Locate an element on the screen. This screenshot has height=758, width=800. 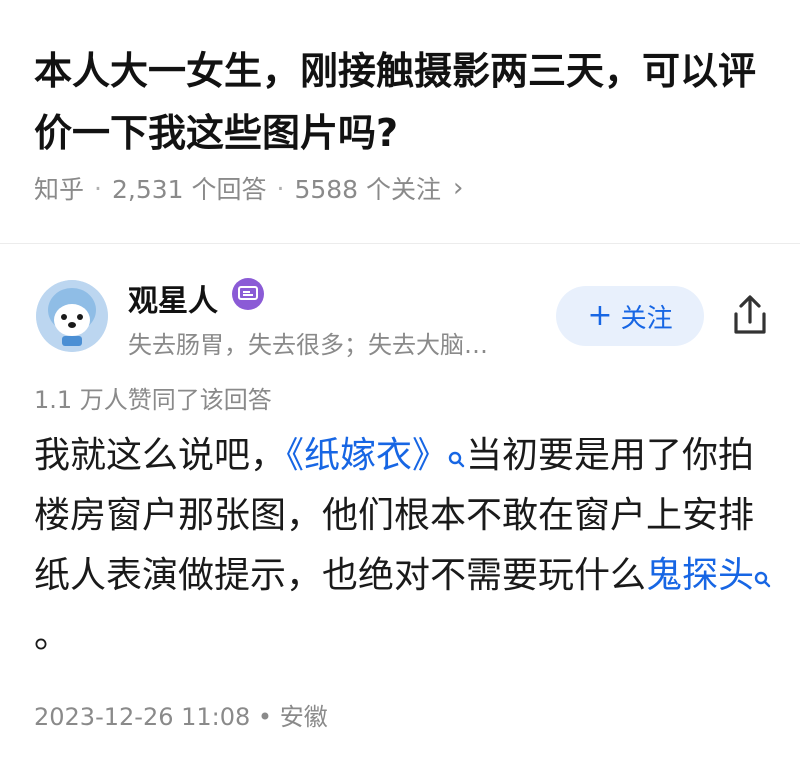
source-label: 知乎 is located at coordinates (59, 189).